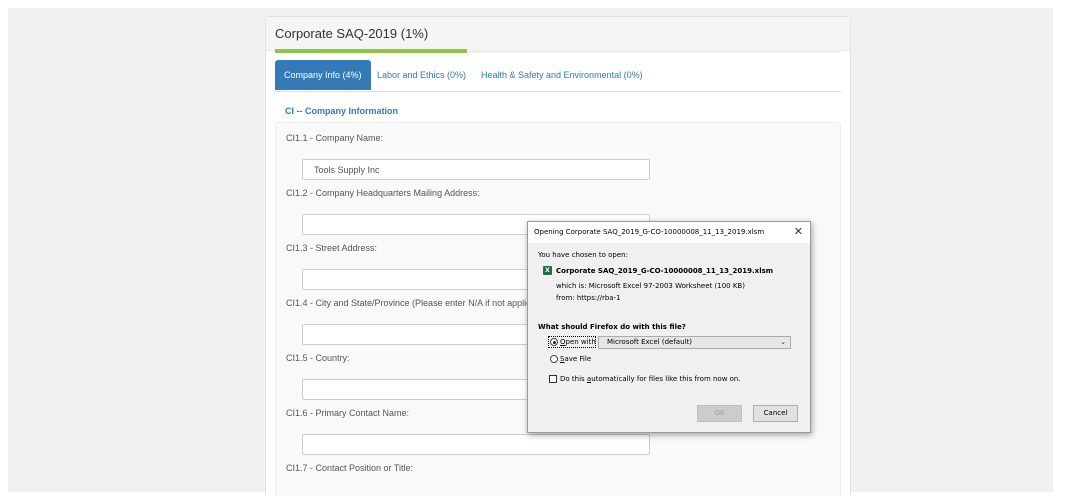 Image resolution: width=1078 pixels, height=500 pixels. What do you see at coordinates (553, 379) in the screenshot?
I see `auto-action-checkbox` at bounding box center [553, 379].